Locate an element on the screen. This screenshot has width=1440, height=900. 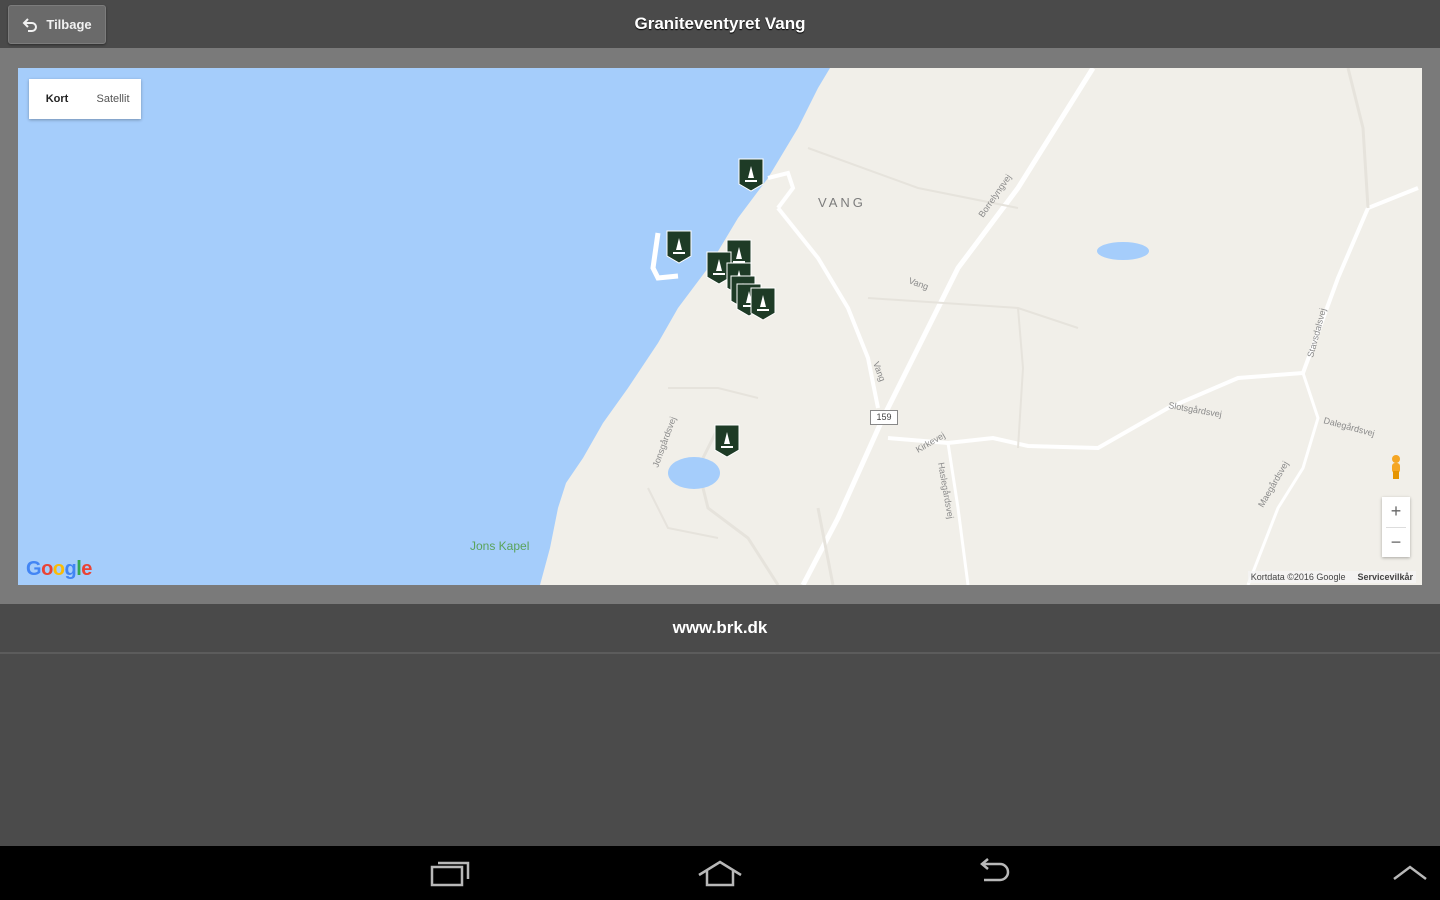
attribution-text: Kortdata ©2016 Google is located at coordinates (1298, 577).